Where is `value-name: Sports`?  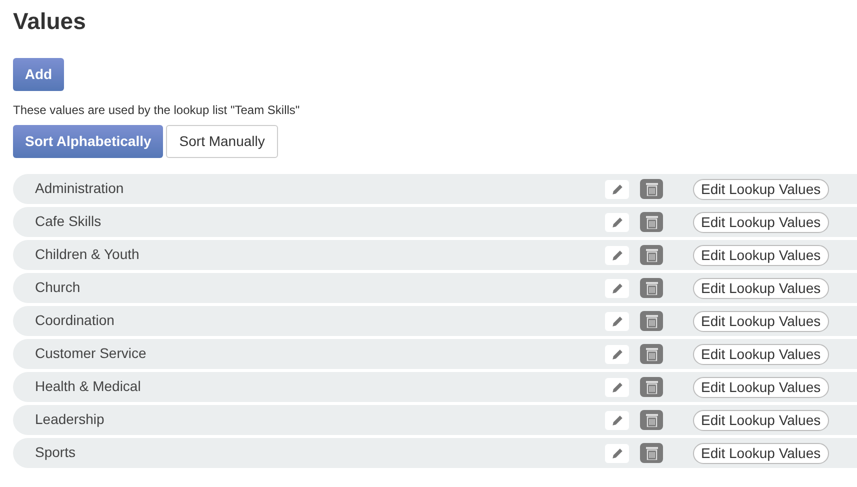
value-name: Sports is located at coordinates (55, 452).